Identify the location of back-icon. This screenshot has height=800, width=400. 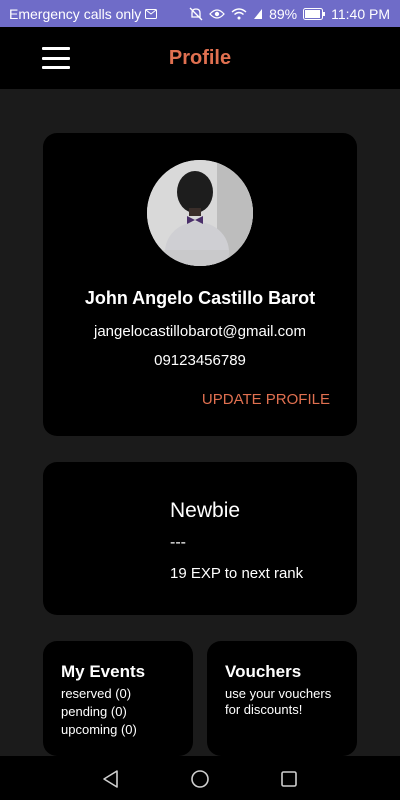
(111, 779).